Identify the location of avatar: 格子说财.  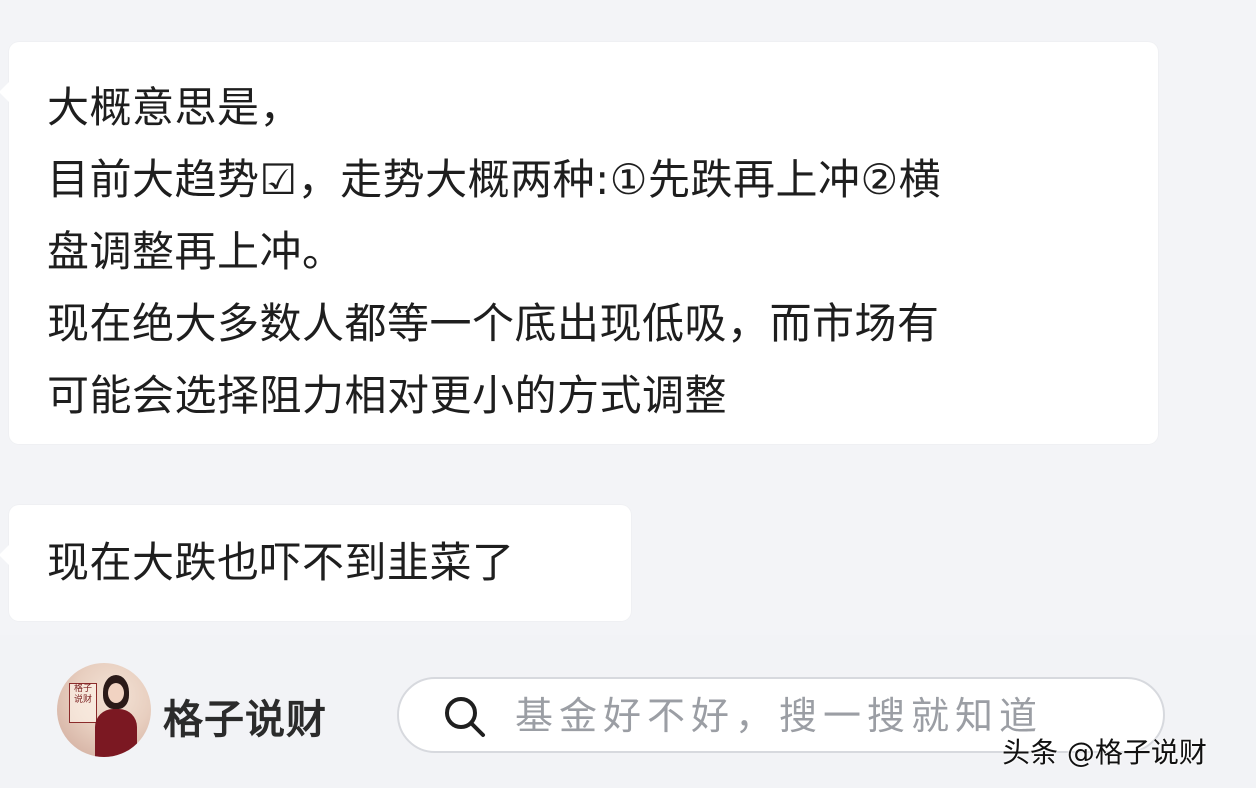
(104, 710).